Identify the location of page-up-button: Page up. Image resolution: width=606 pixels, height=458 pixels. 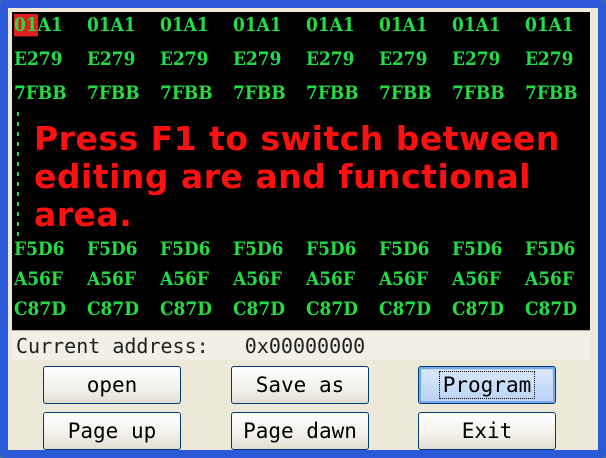
(112, 431).